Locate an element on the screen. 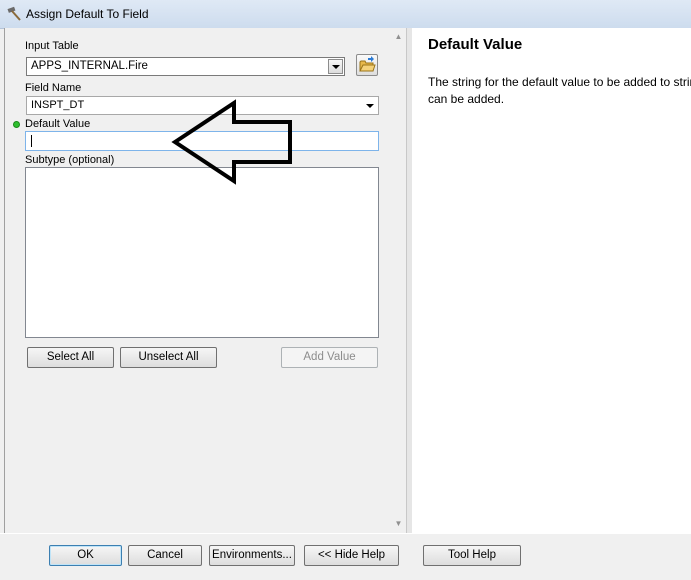 The image size is (691, 580). browse-button is located at coordinates (367, 65).